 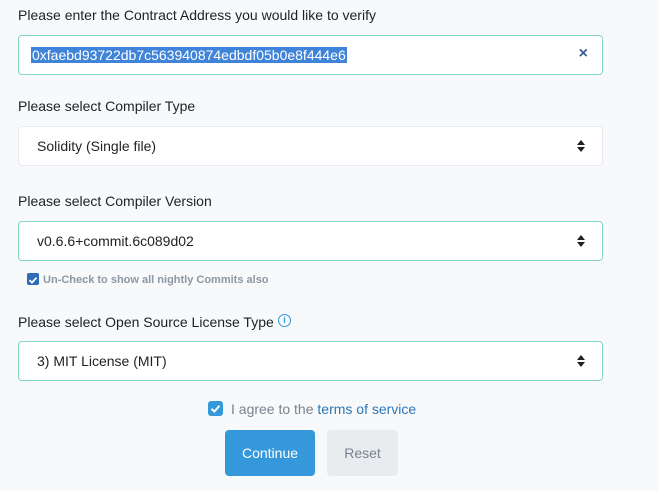 I want to click on compiler-type-selected: Solidity (Single file), so click(x=97, y=146).